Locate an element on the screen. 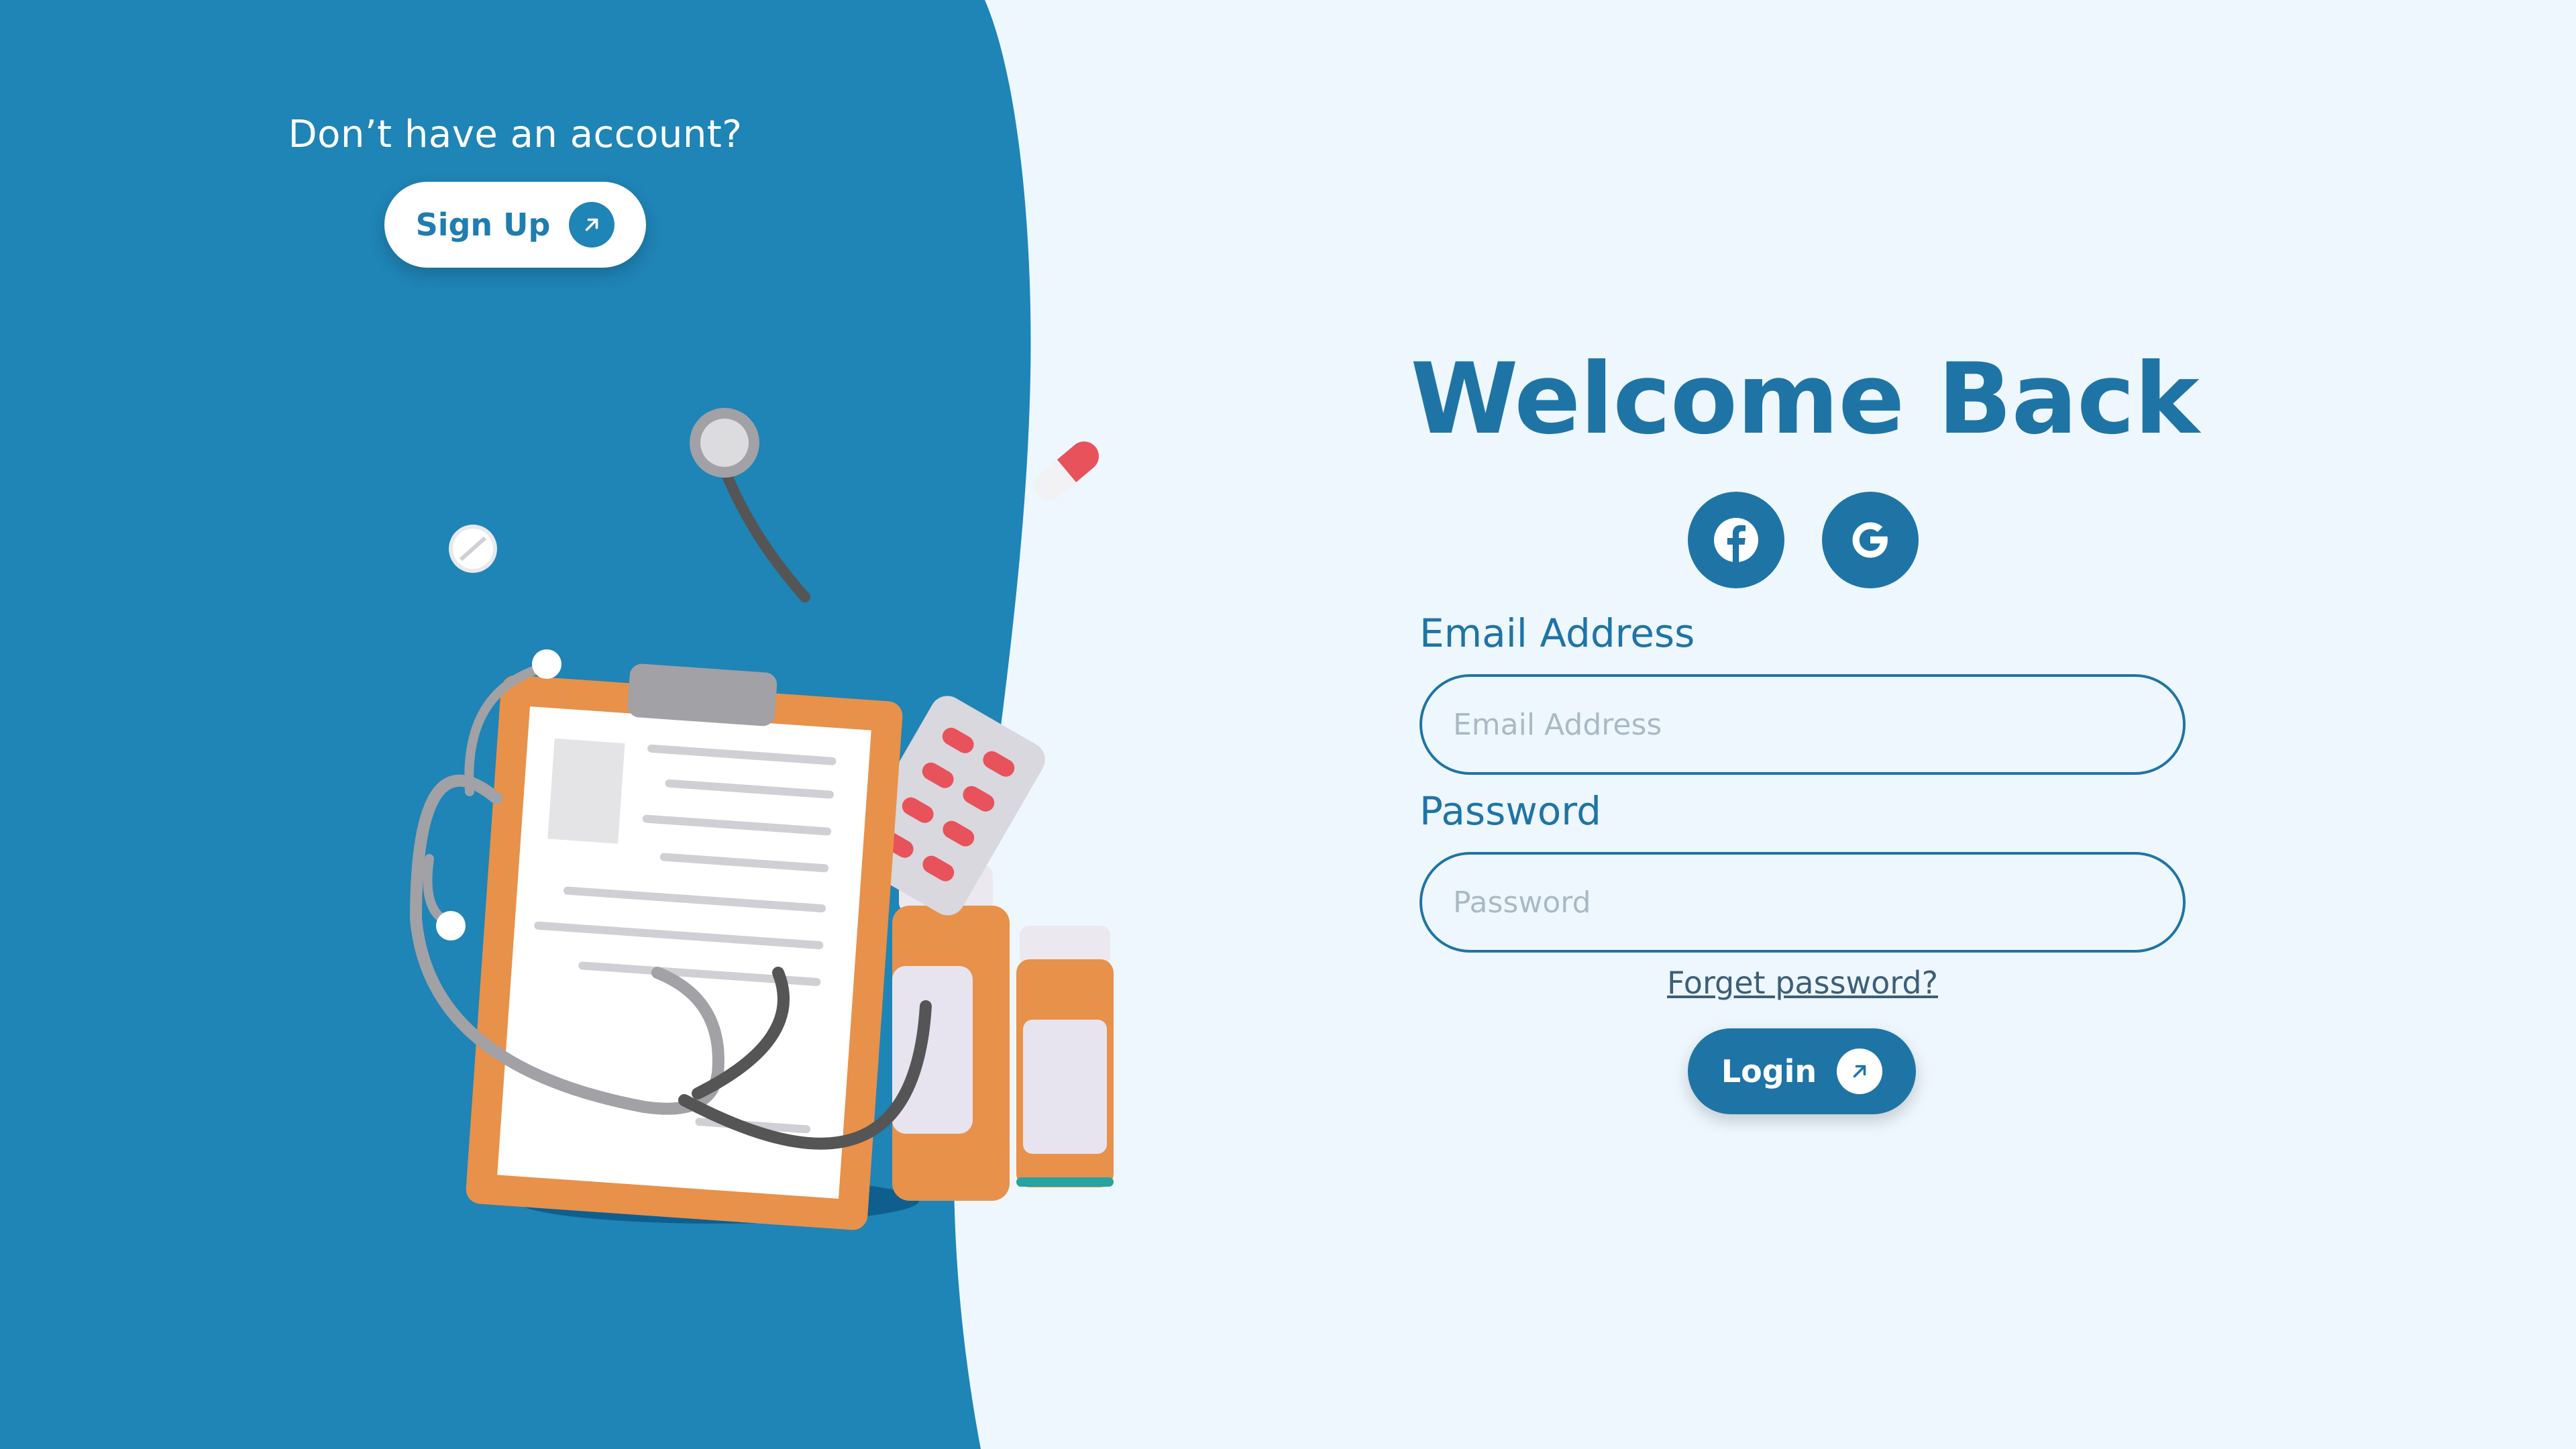  sign-up-button: Sign Up is located at coordinates (515, 225).